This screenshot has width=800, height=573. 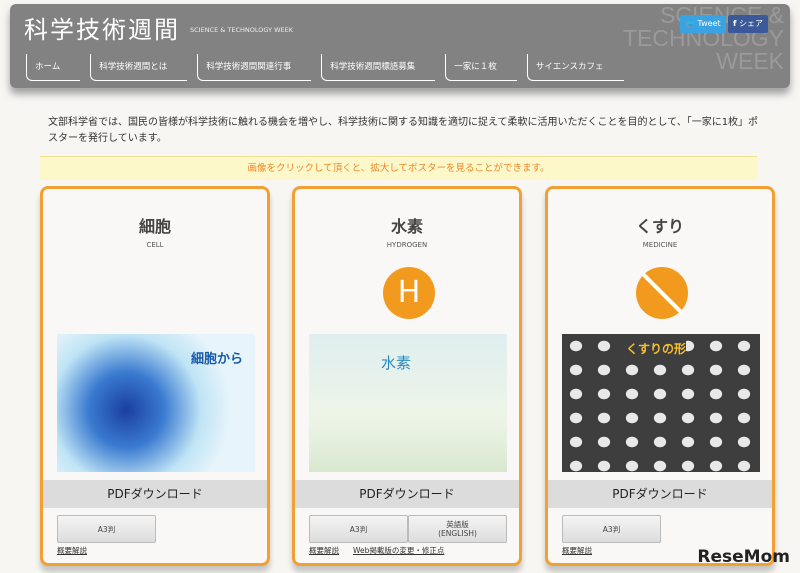 What do you see at coordinates (662, 293) in the screenshot?
I see `medicine-pill-icon` at bounding box center [662, 293].